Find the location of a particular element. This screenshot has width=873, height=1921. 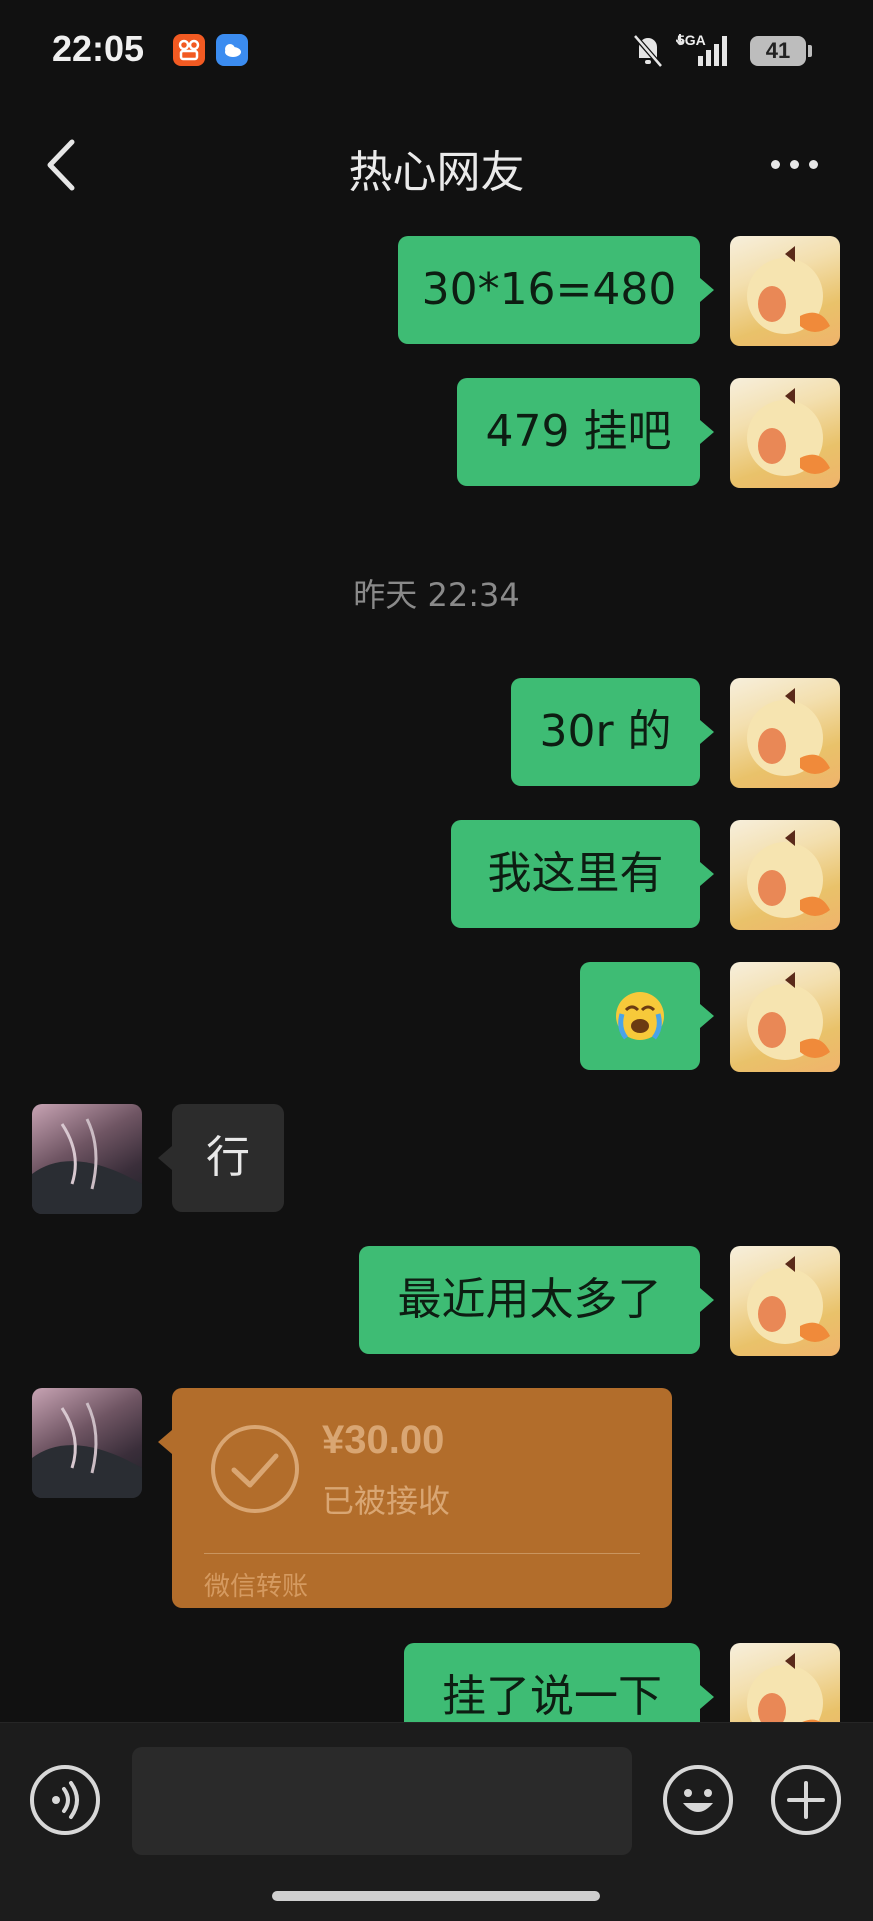

more-dots-icon is located at coordinates (794, 165).